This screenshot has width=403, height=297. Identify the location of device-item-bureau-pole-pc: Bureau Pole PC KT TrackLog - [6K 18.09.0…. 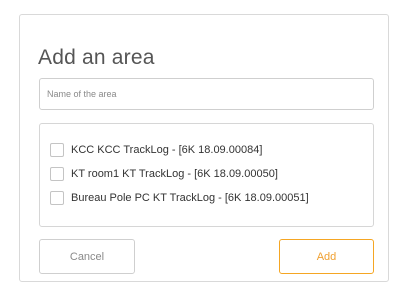
(179, 198).